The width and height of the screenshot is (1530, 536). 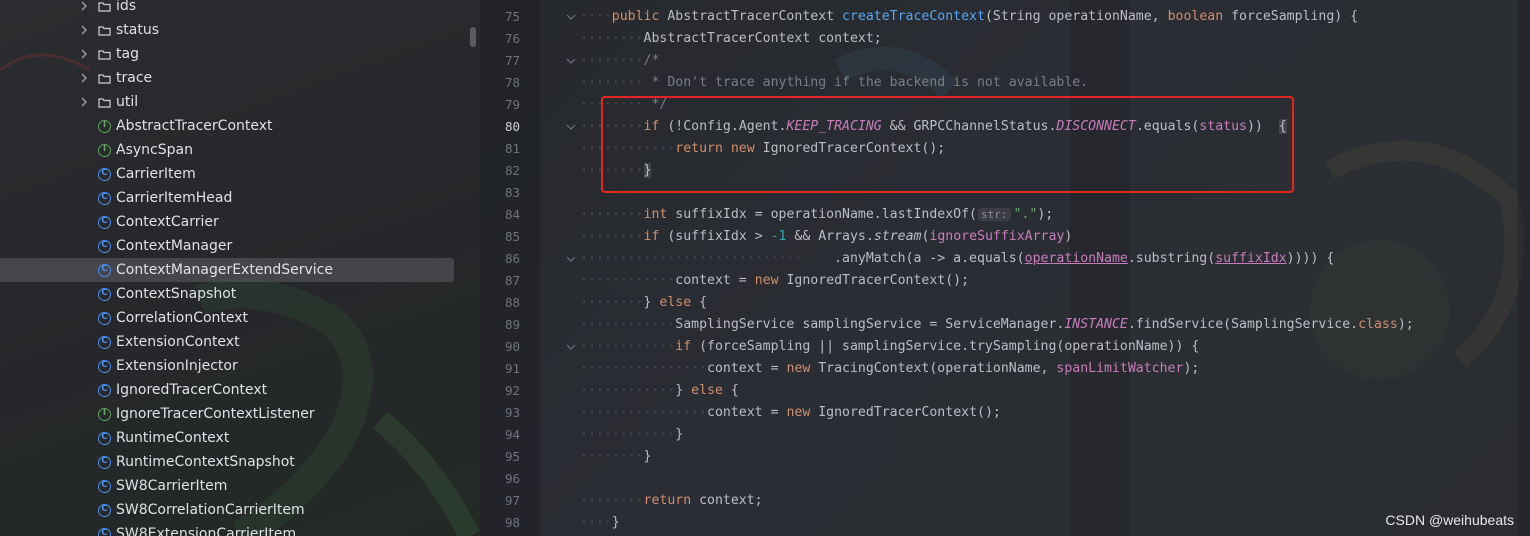 I want to click on line-number: 85, so click(x=512, y=236).